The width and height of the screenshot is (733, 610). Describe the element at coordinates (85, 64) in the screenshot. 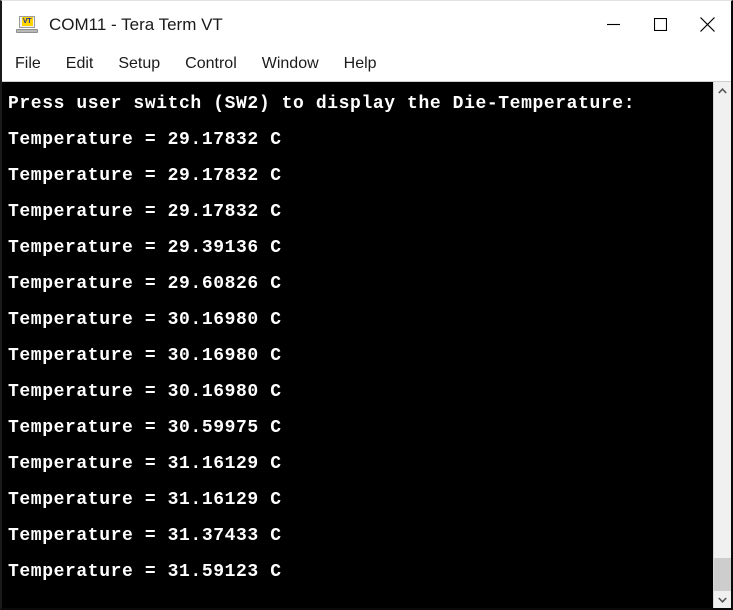

I see `menu-item-edit: Edit` at that location.